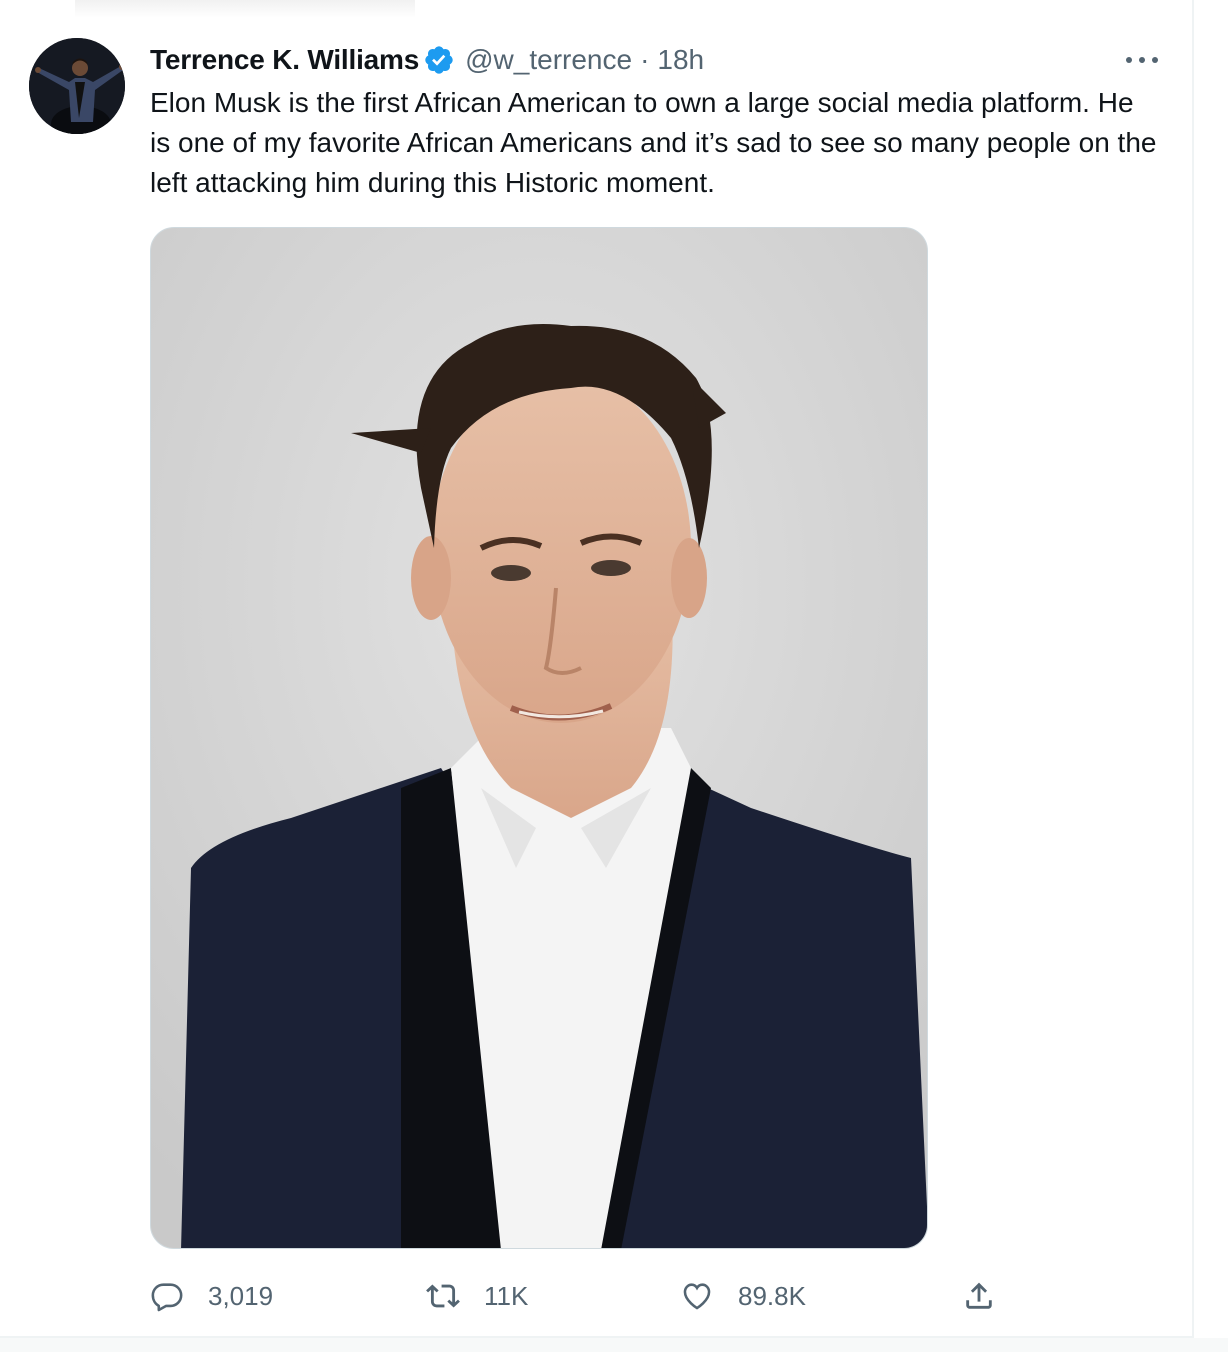  What do you see at coordinates (241, 1295) in the screenshot?
I see `reply-count: 3,019` at bounding box center [241, 1295].